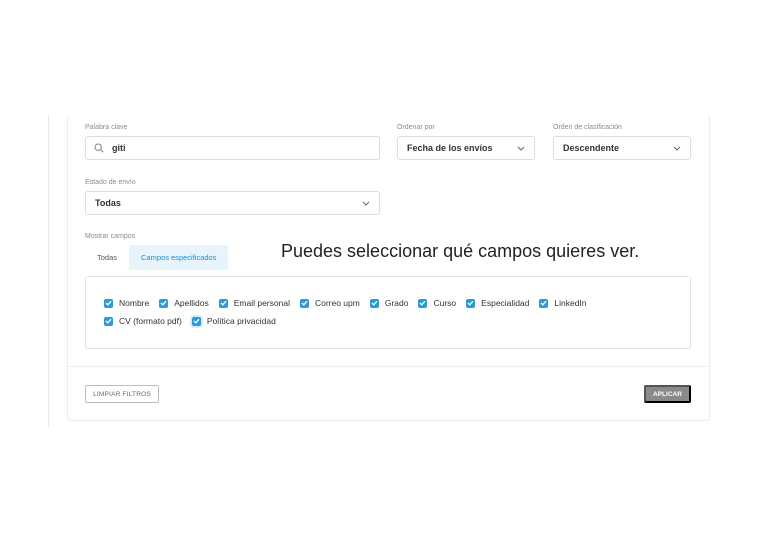 This screenshot has width=768, height=543. Describe the element at coordinates (261, 303) in the screenshot. I see `checkbox-label: Email personal` at that location.